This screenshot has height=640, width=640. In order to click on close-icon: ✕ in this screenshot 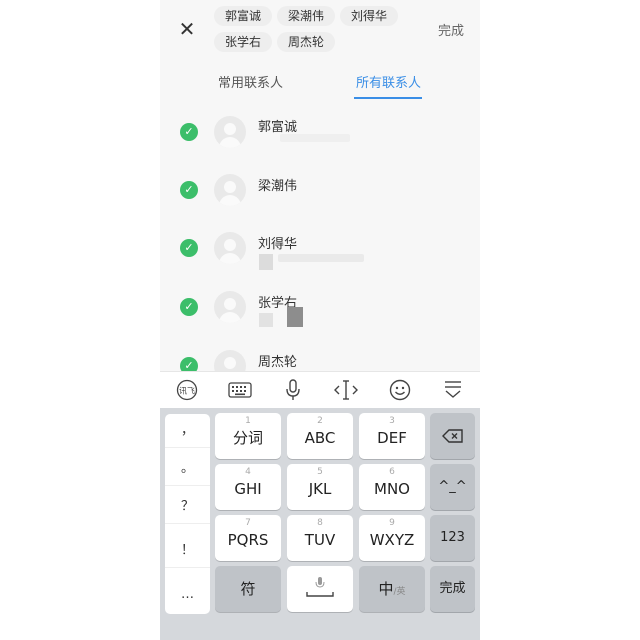, I will do `click(187, 29)`.